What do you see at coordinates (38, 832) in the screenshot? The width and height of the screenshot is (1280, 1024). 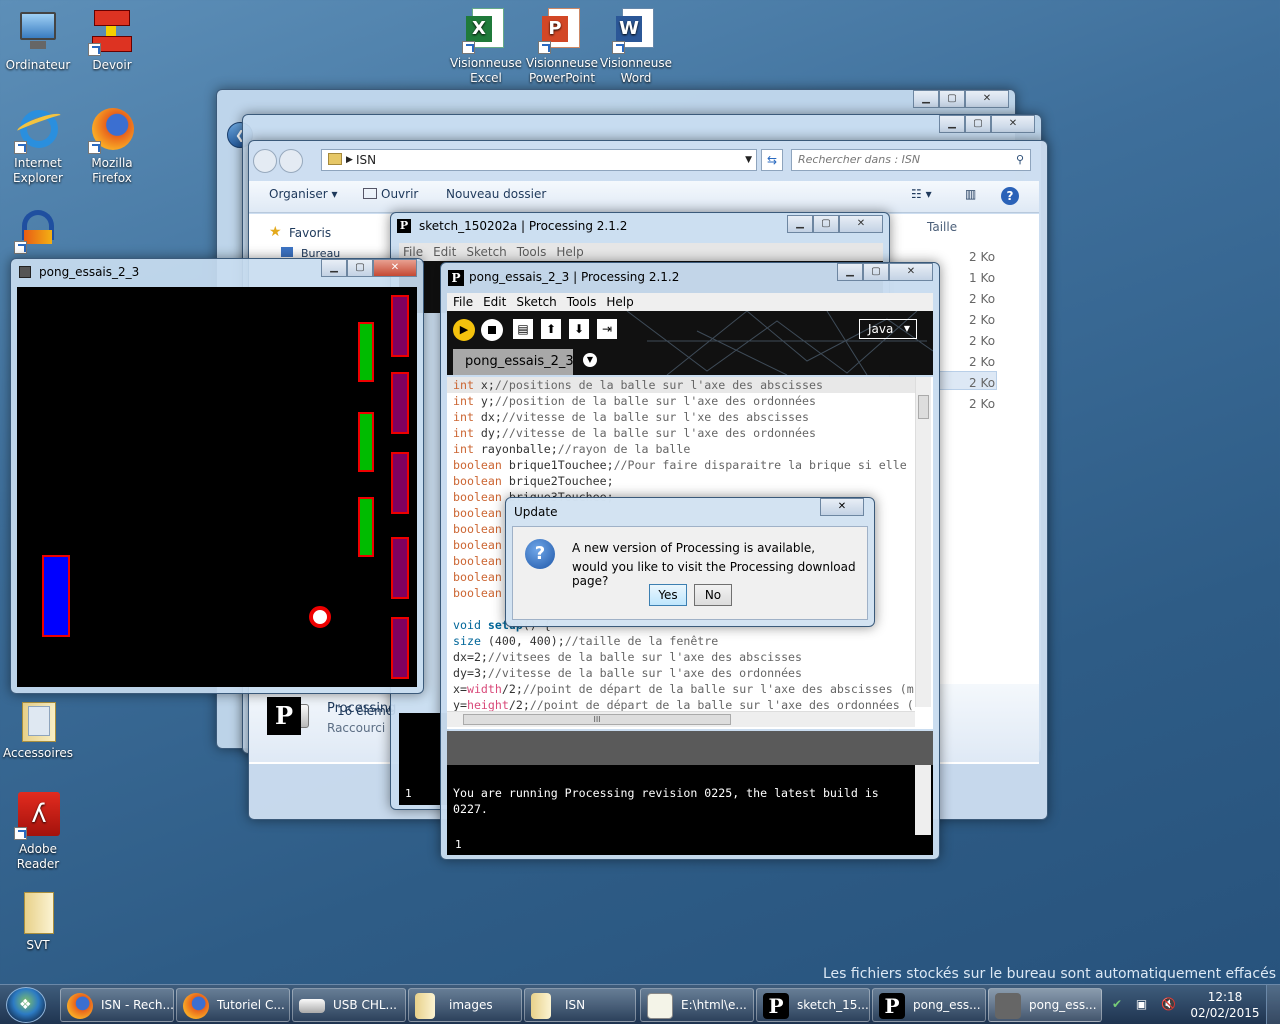 I see `desktop-icon-adobe-reader: ʎ Adobe Reader` at bounding box center [38, 832].